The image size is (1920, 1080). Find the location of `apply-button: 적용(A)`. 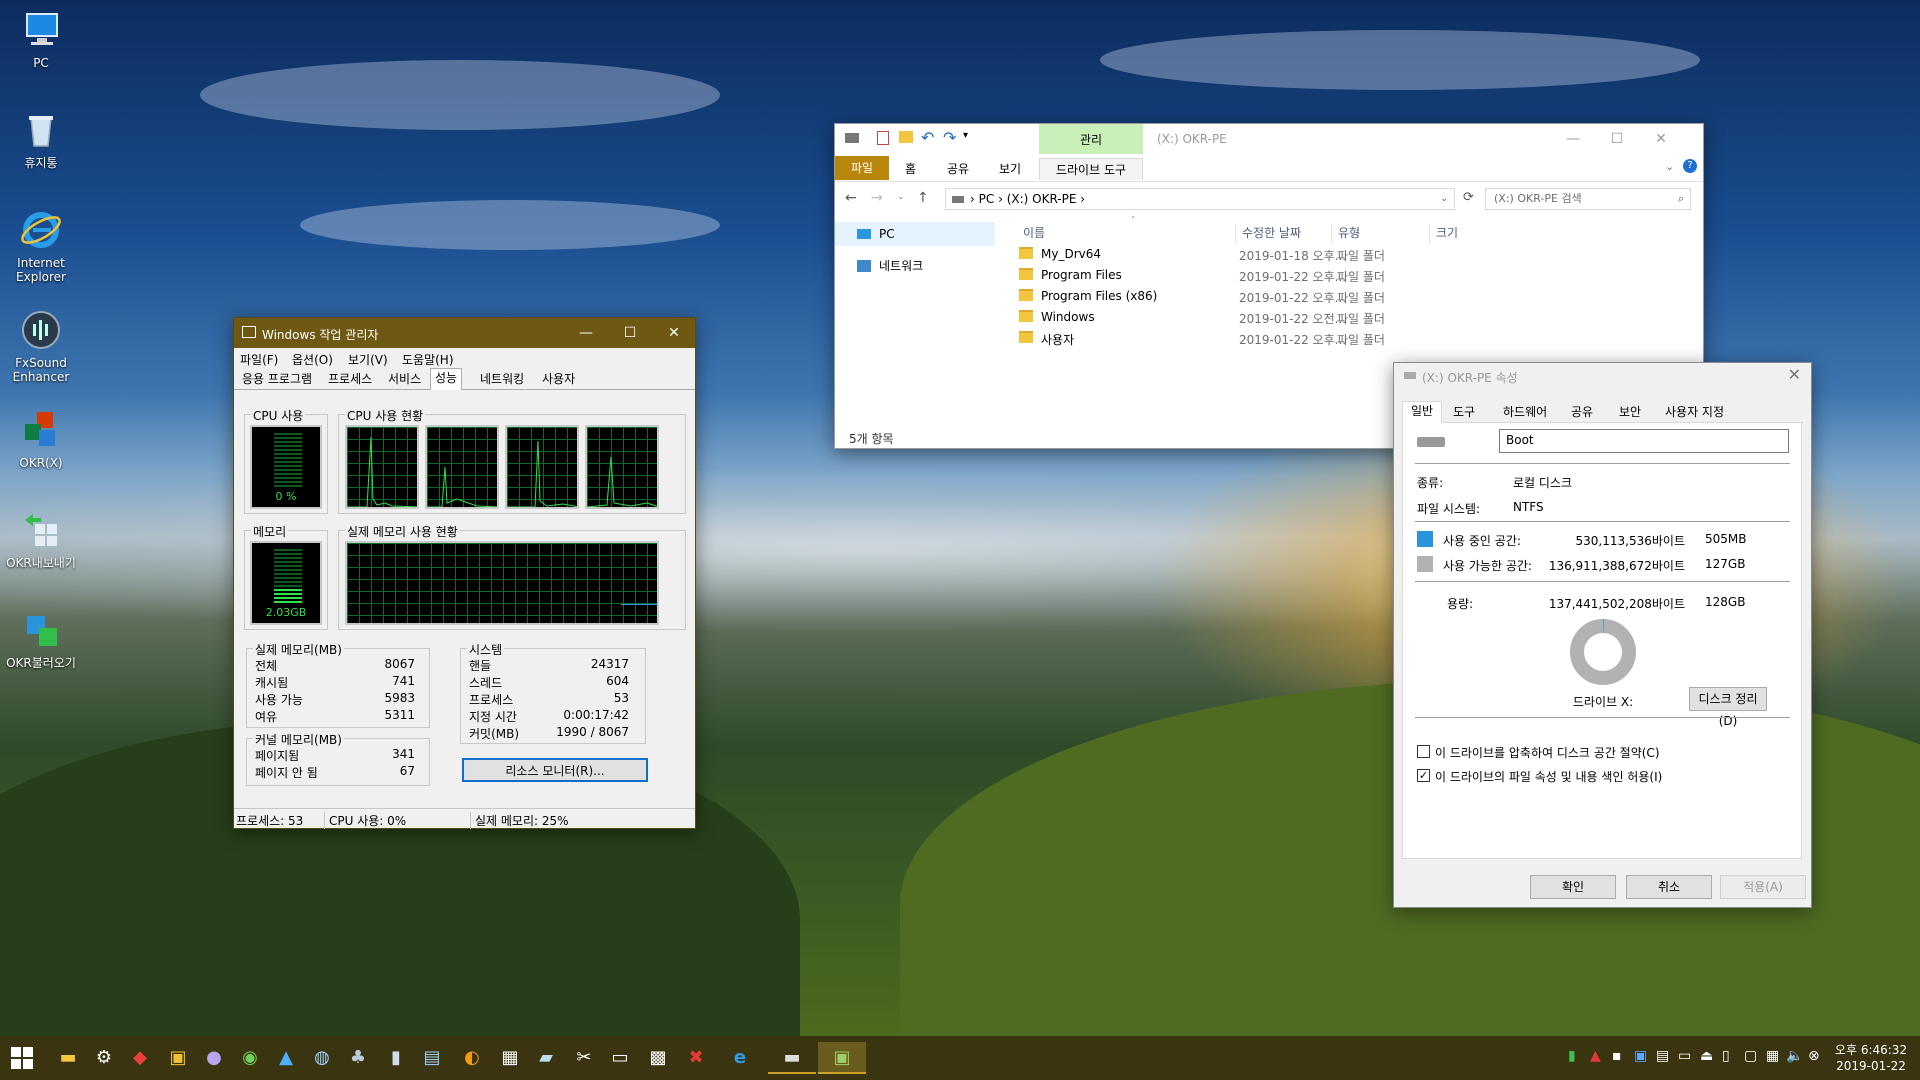

apply-button: 적용(A) is located at coordinates (1763, 887).